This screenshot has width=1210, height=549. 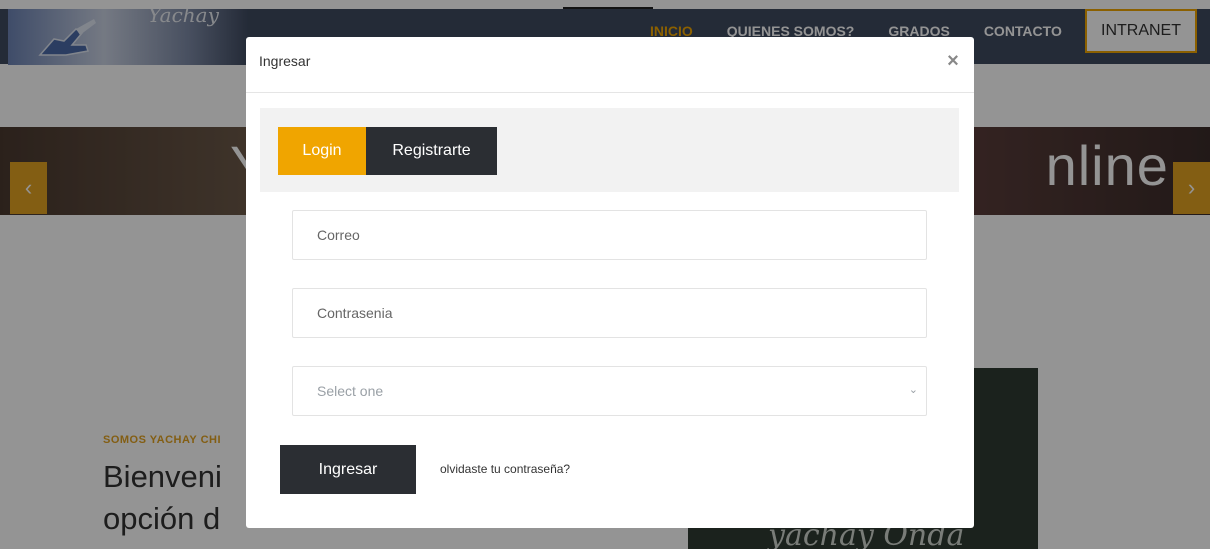 I want to click on email-field, so click(x=609, y=235).